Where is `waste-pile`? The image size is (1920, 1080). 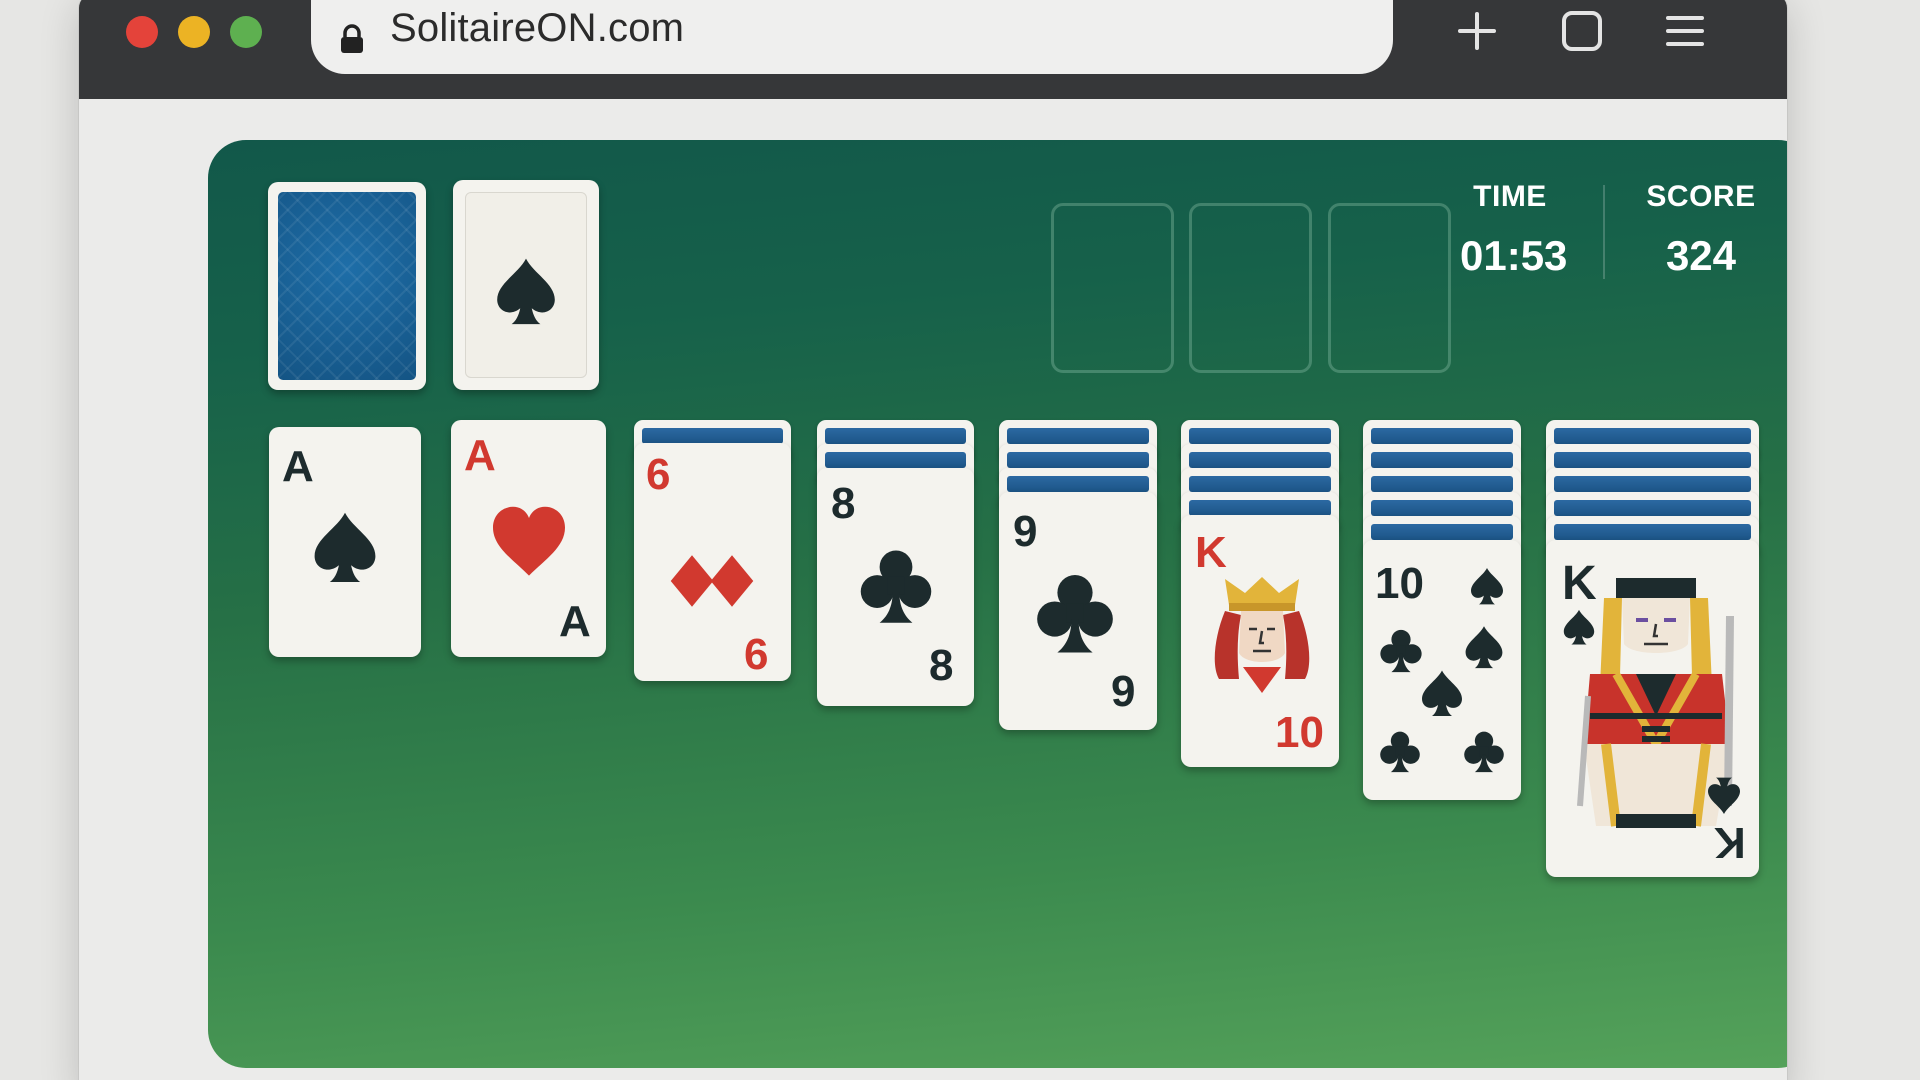 waste-pile is located at coordinates (526, 285).